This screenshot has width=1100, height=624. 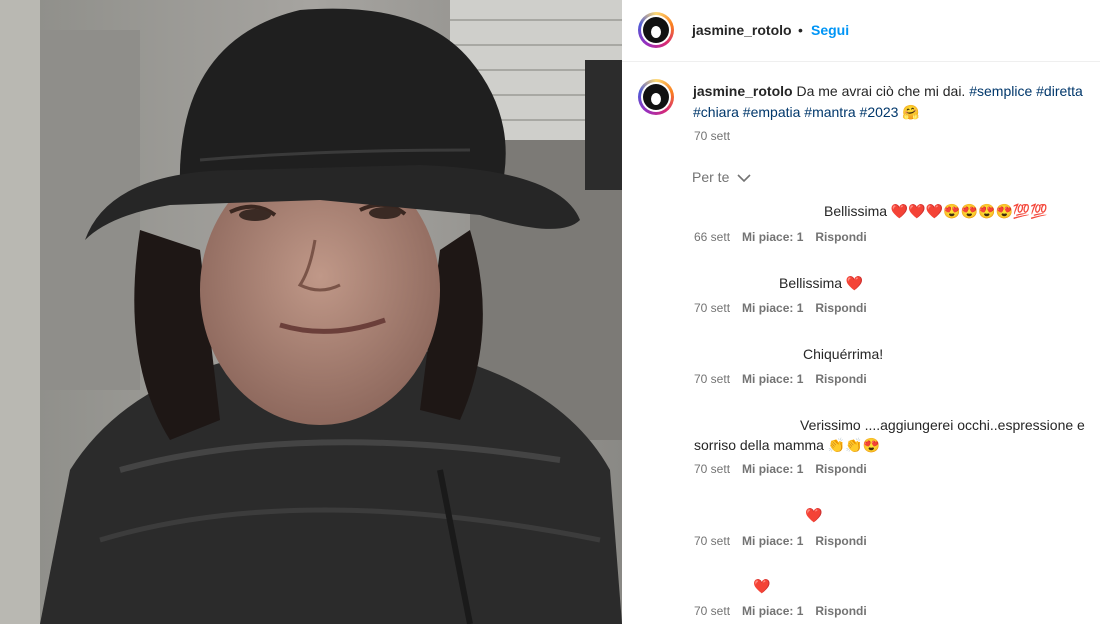 I want to click on comment-text: Bellissima ❤️❤️❤️😍😍😍😍💯💯, so click(x=936, y=211).